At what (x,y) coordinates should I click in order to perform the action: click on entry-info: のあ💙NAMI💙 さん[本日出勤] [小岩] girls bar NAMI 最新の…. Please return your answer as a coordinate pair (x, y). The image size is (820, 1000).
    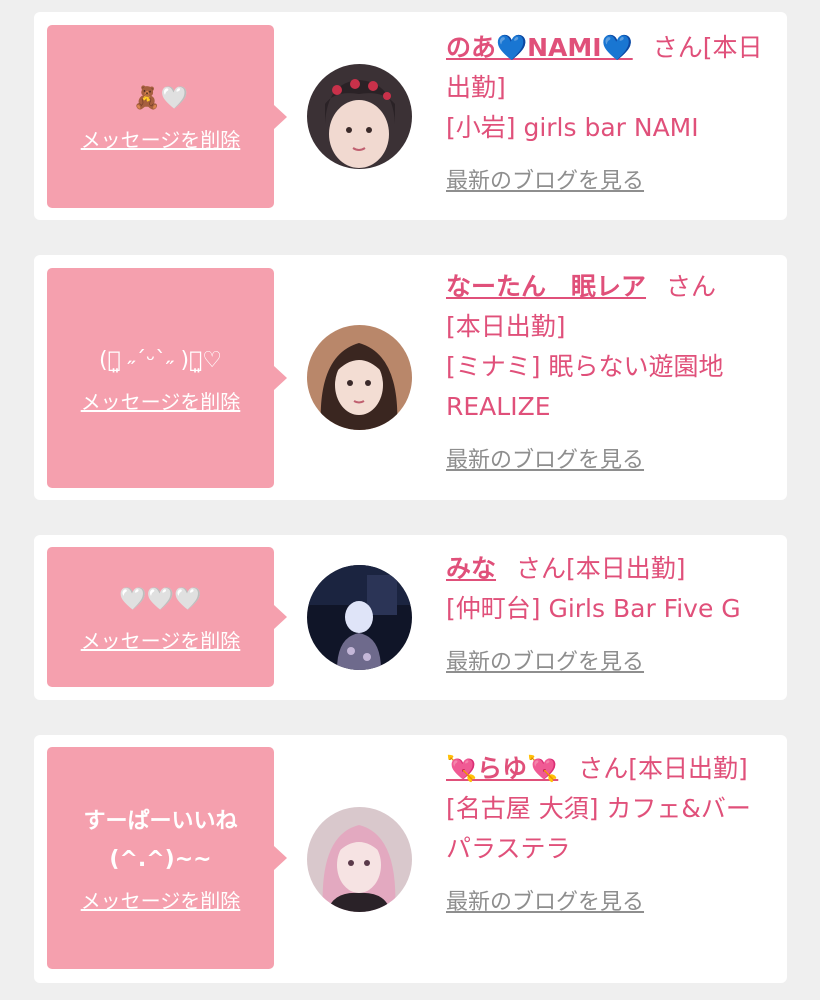
    Looking at the image, I should click on (611, 115).